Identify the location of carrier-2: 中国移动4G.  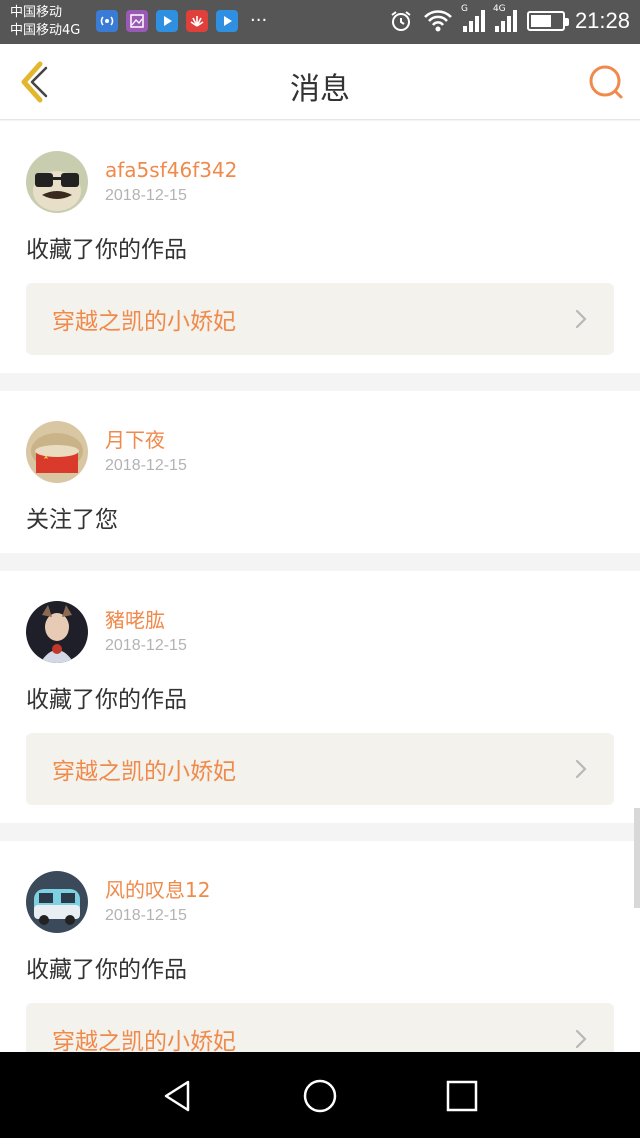
(45, 30).